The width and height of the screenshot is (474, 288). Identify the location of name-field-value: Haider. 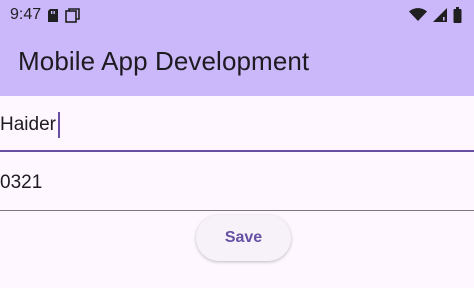
(28, 125).